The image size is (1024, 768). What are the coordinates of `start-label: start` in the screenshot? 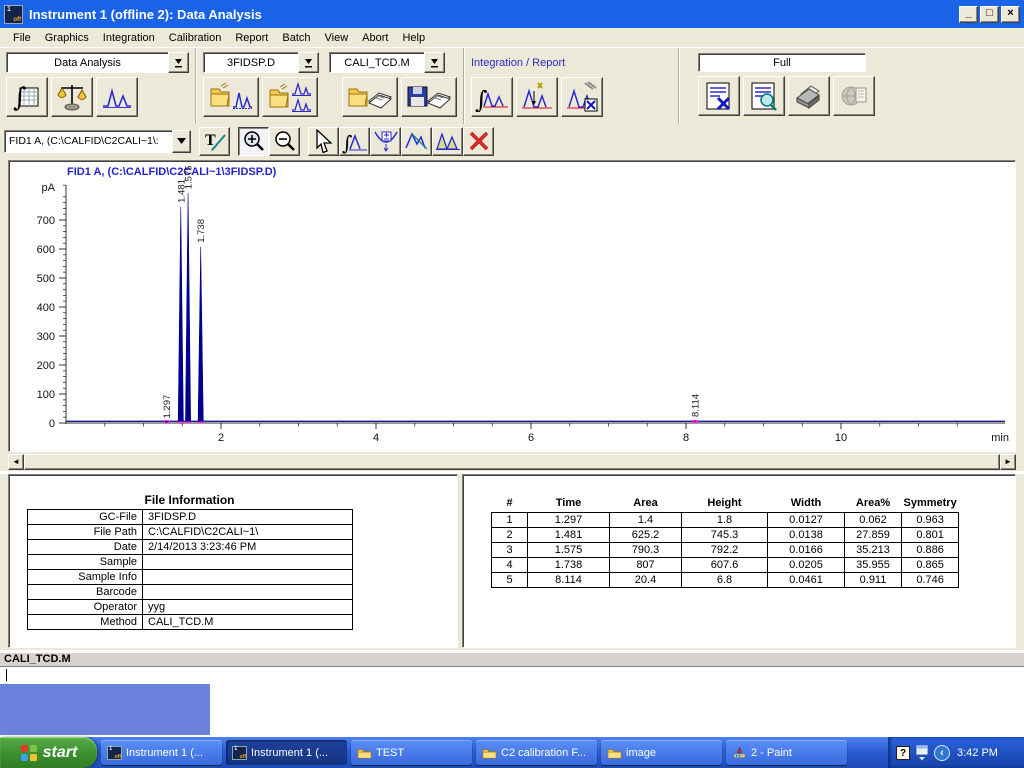 It's located at (60, 752).